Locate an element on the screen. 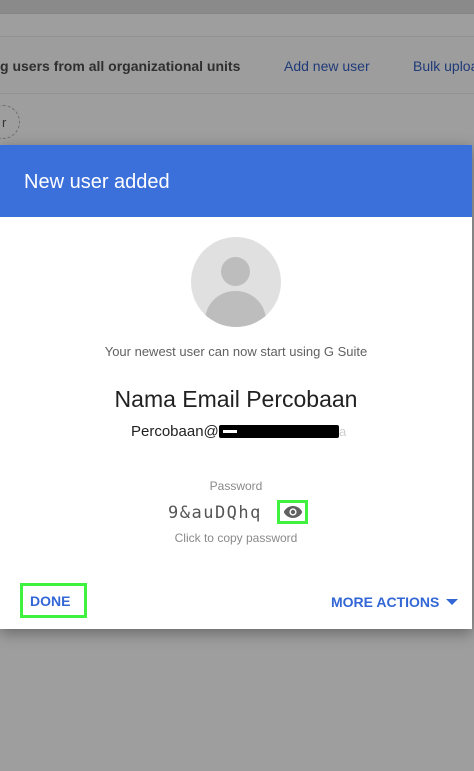 Image resolution: width=474 pixels, height=771 pixels. avatar is located at coordinates (236, 282).